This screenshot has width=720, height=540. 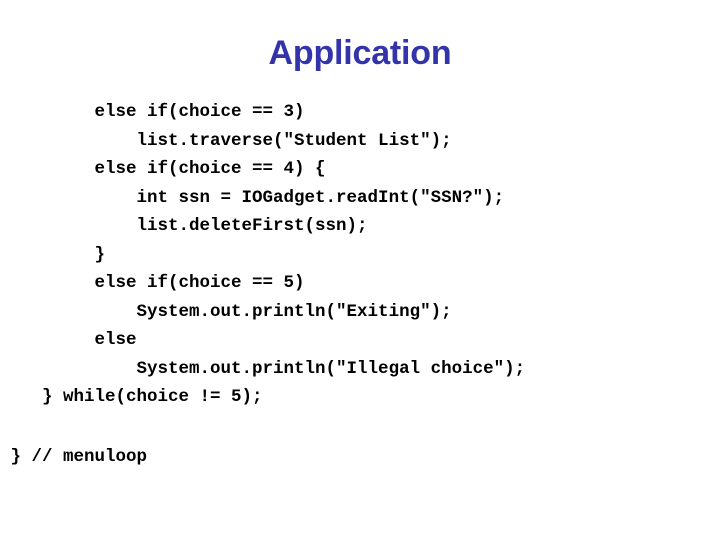 What do you see at coordinates (252, 197) in the screenshot?
I see `code-line: int ssn = IOGadget.readInt("SSN?");` at bounding box center [252, 197].